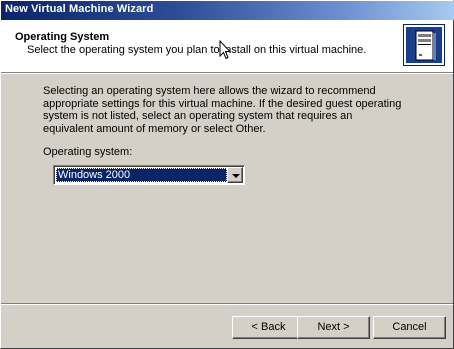 This screenshot has height=349, width=454. Describe the element at coordinates (268, 327) in the screenshot. I see `back-button: < Back` at that location.